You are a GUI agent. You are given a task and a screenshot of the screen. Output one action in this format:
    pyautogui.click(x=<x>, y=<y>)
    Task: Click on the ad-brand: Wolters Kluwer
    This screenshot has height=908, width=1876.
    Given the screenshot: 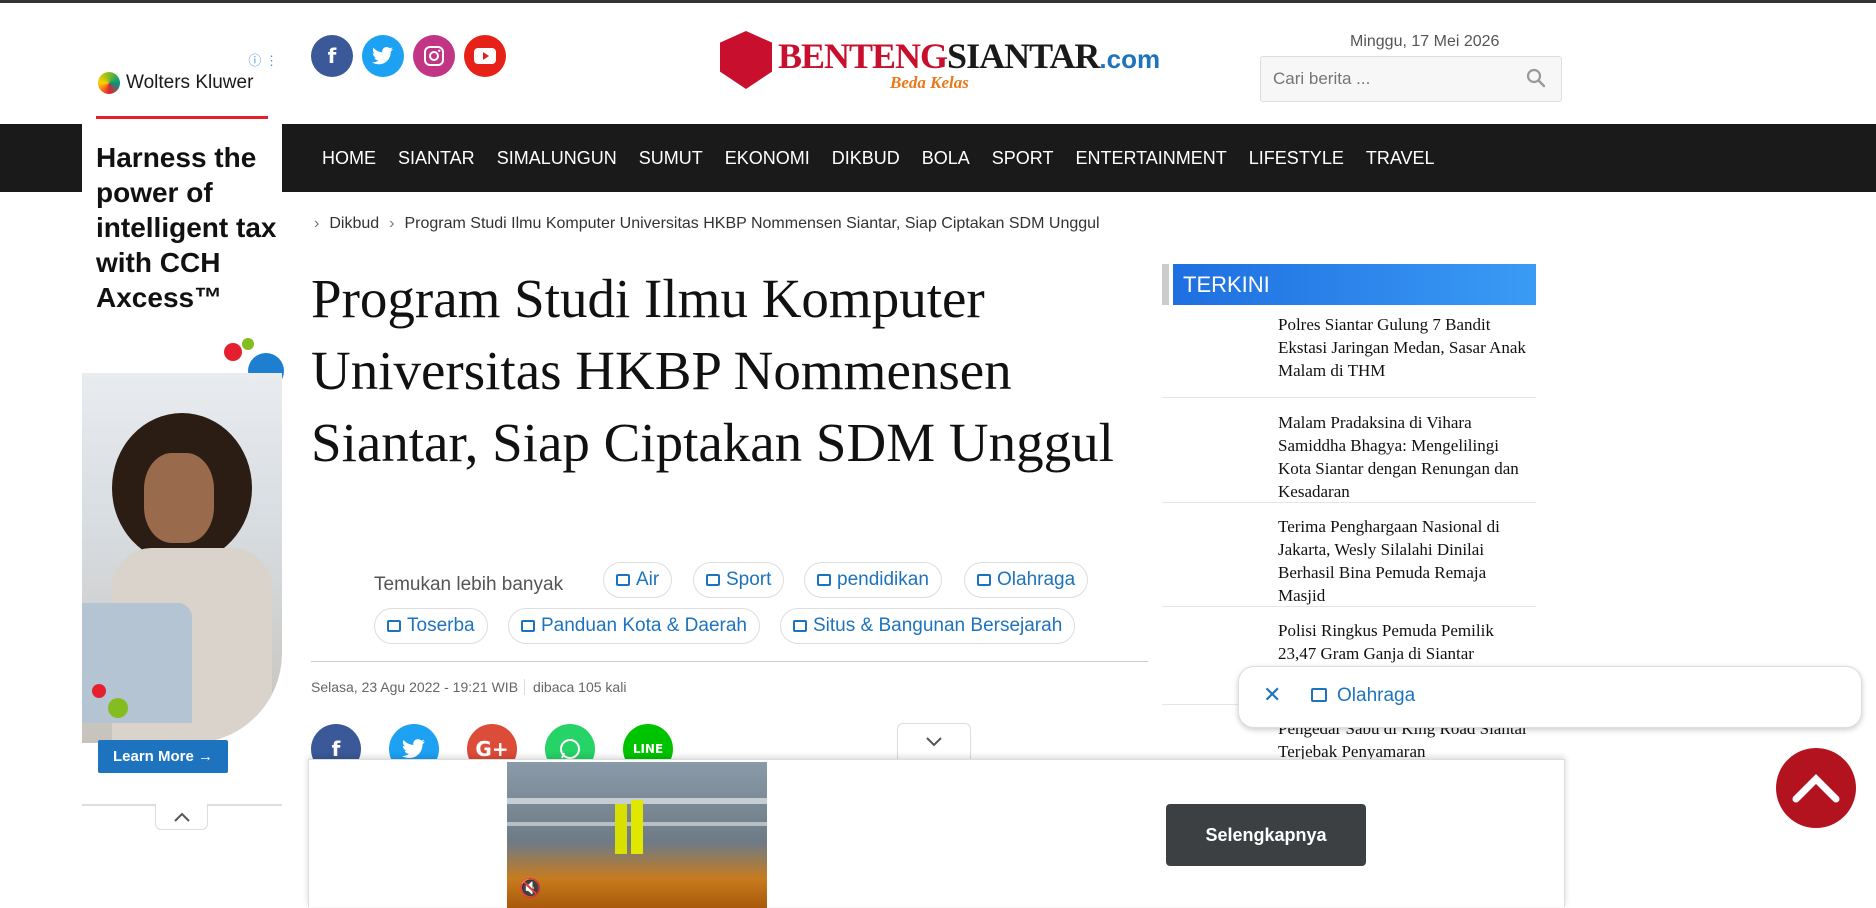 What is the action you would take?
    pyautogui.click(x=175, y=83)
    